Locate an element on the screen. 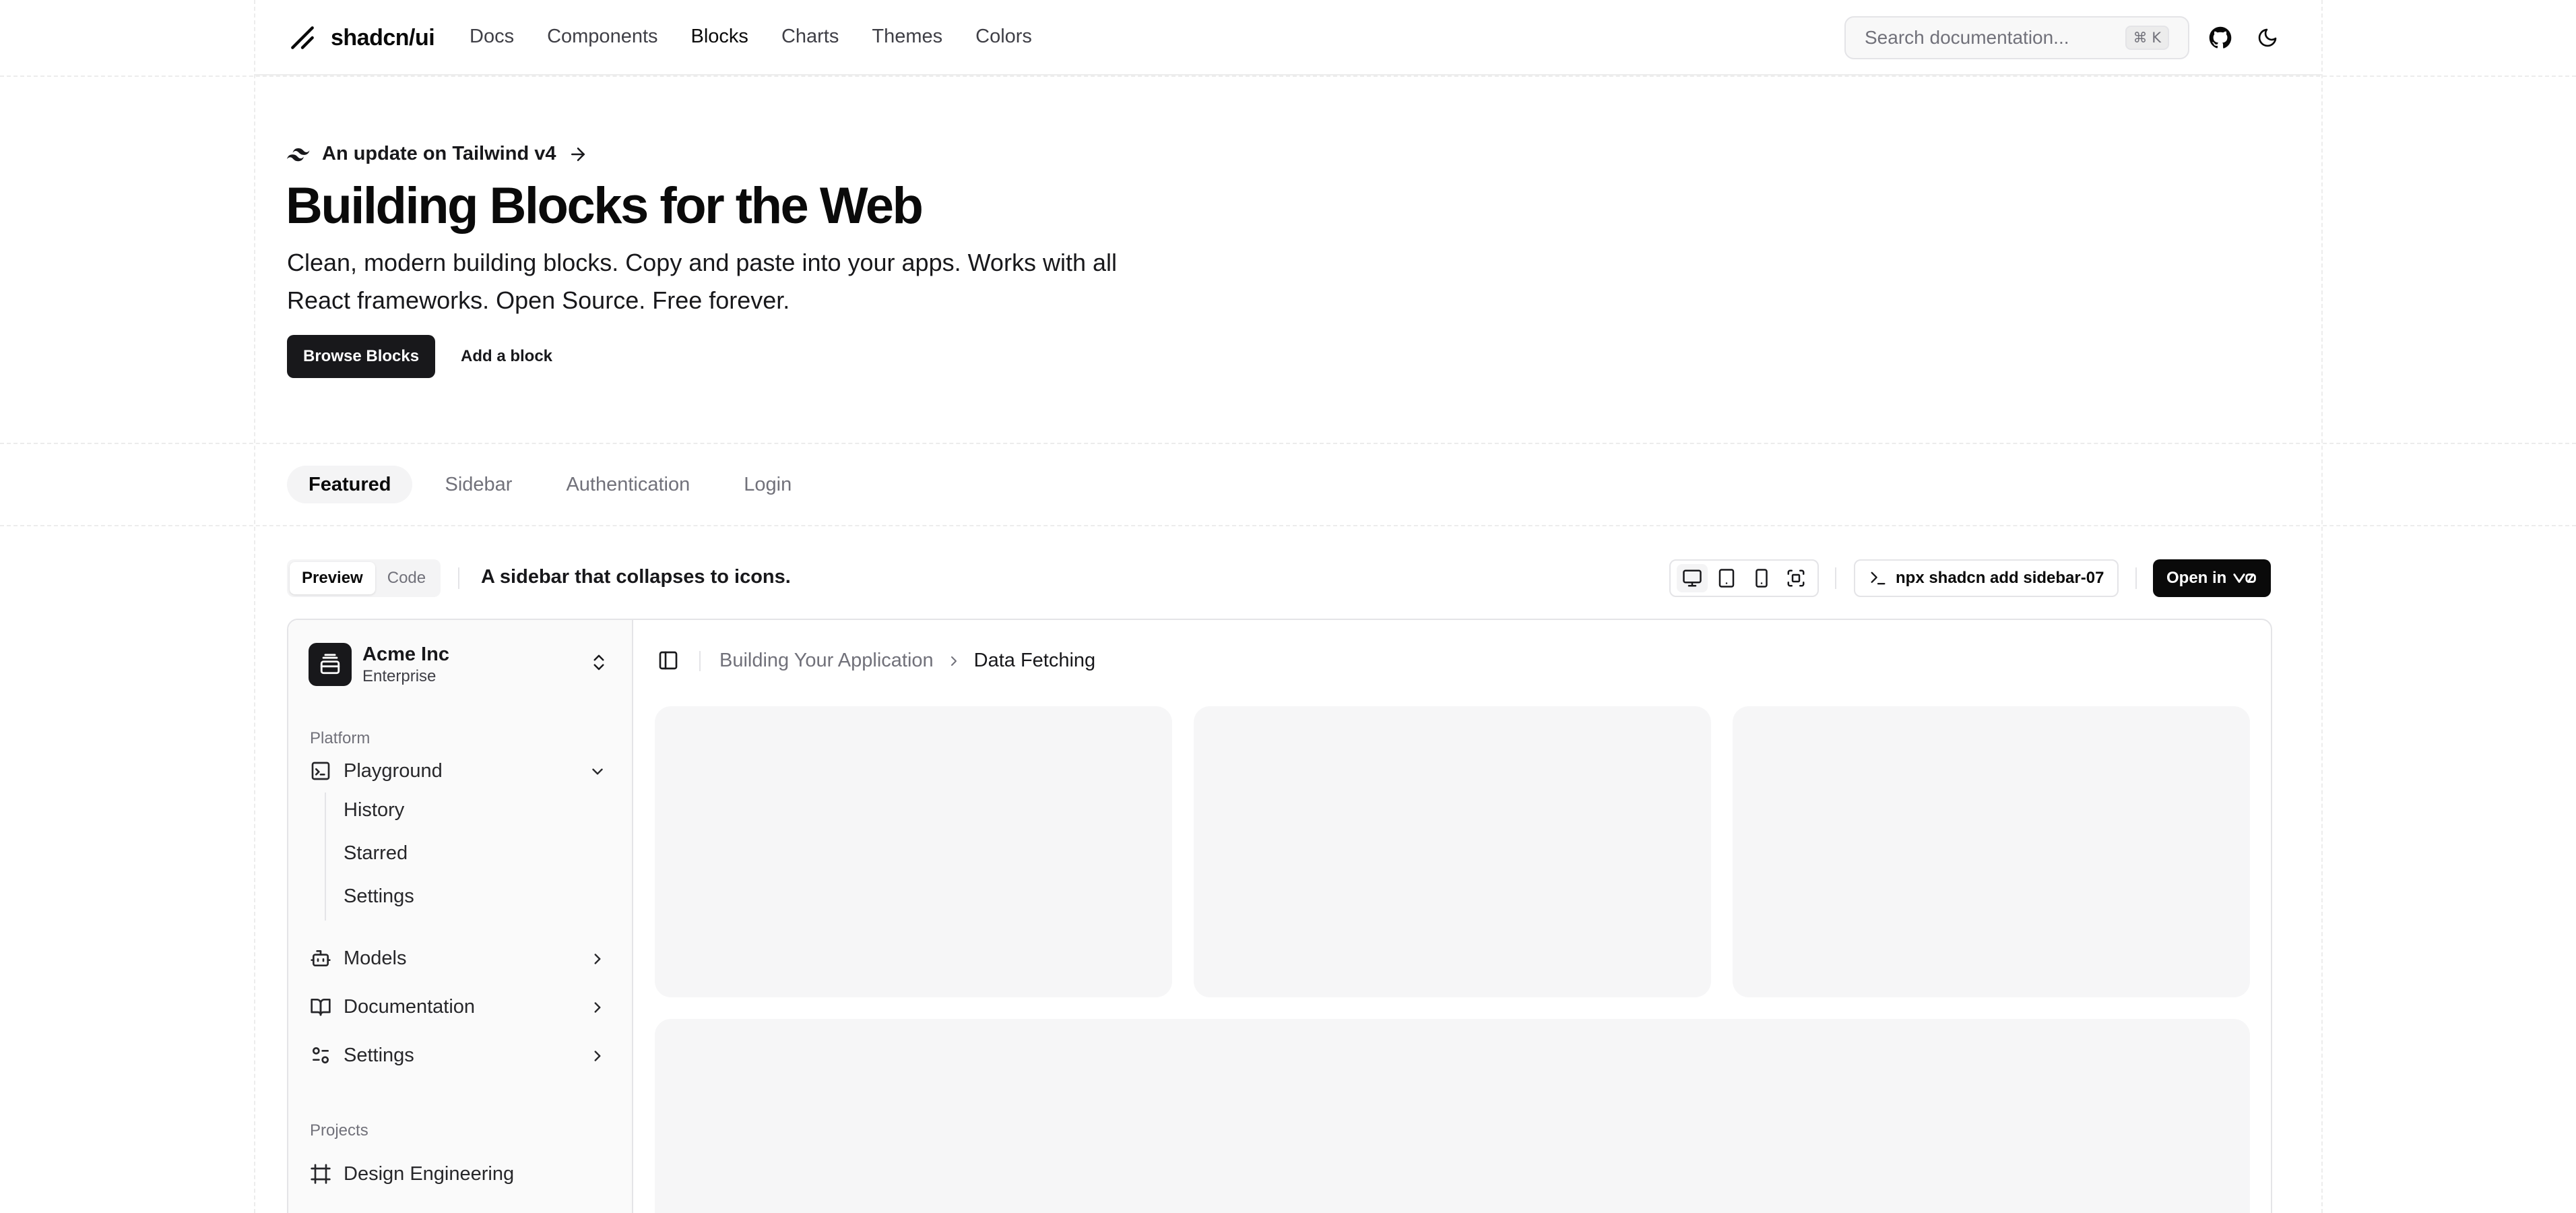 The image size is (2576, 1213). phone-icon is located at coordinates (1762, 578).